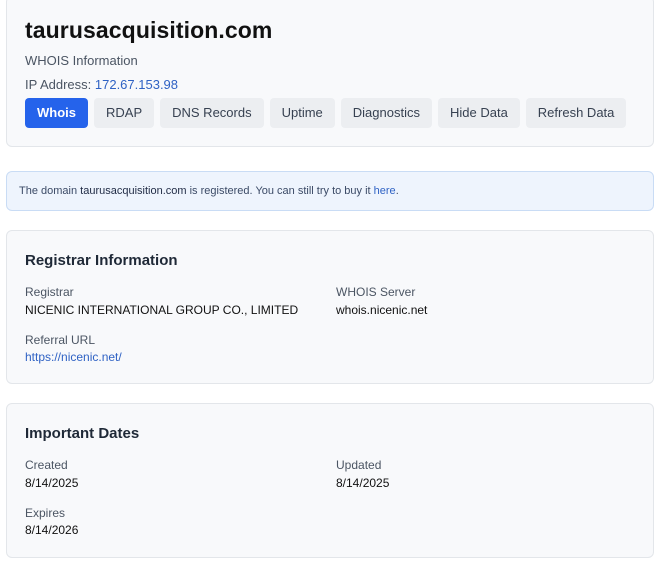  Describe the element at coordinates (133, 191) in the screenshot. I see `notice-domain: taurusacquisition.com` at that location.